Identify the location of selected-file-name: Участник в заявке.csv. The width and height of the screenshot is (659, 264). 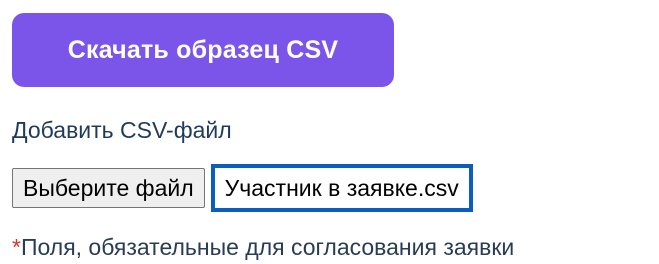
(341, 188).